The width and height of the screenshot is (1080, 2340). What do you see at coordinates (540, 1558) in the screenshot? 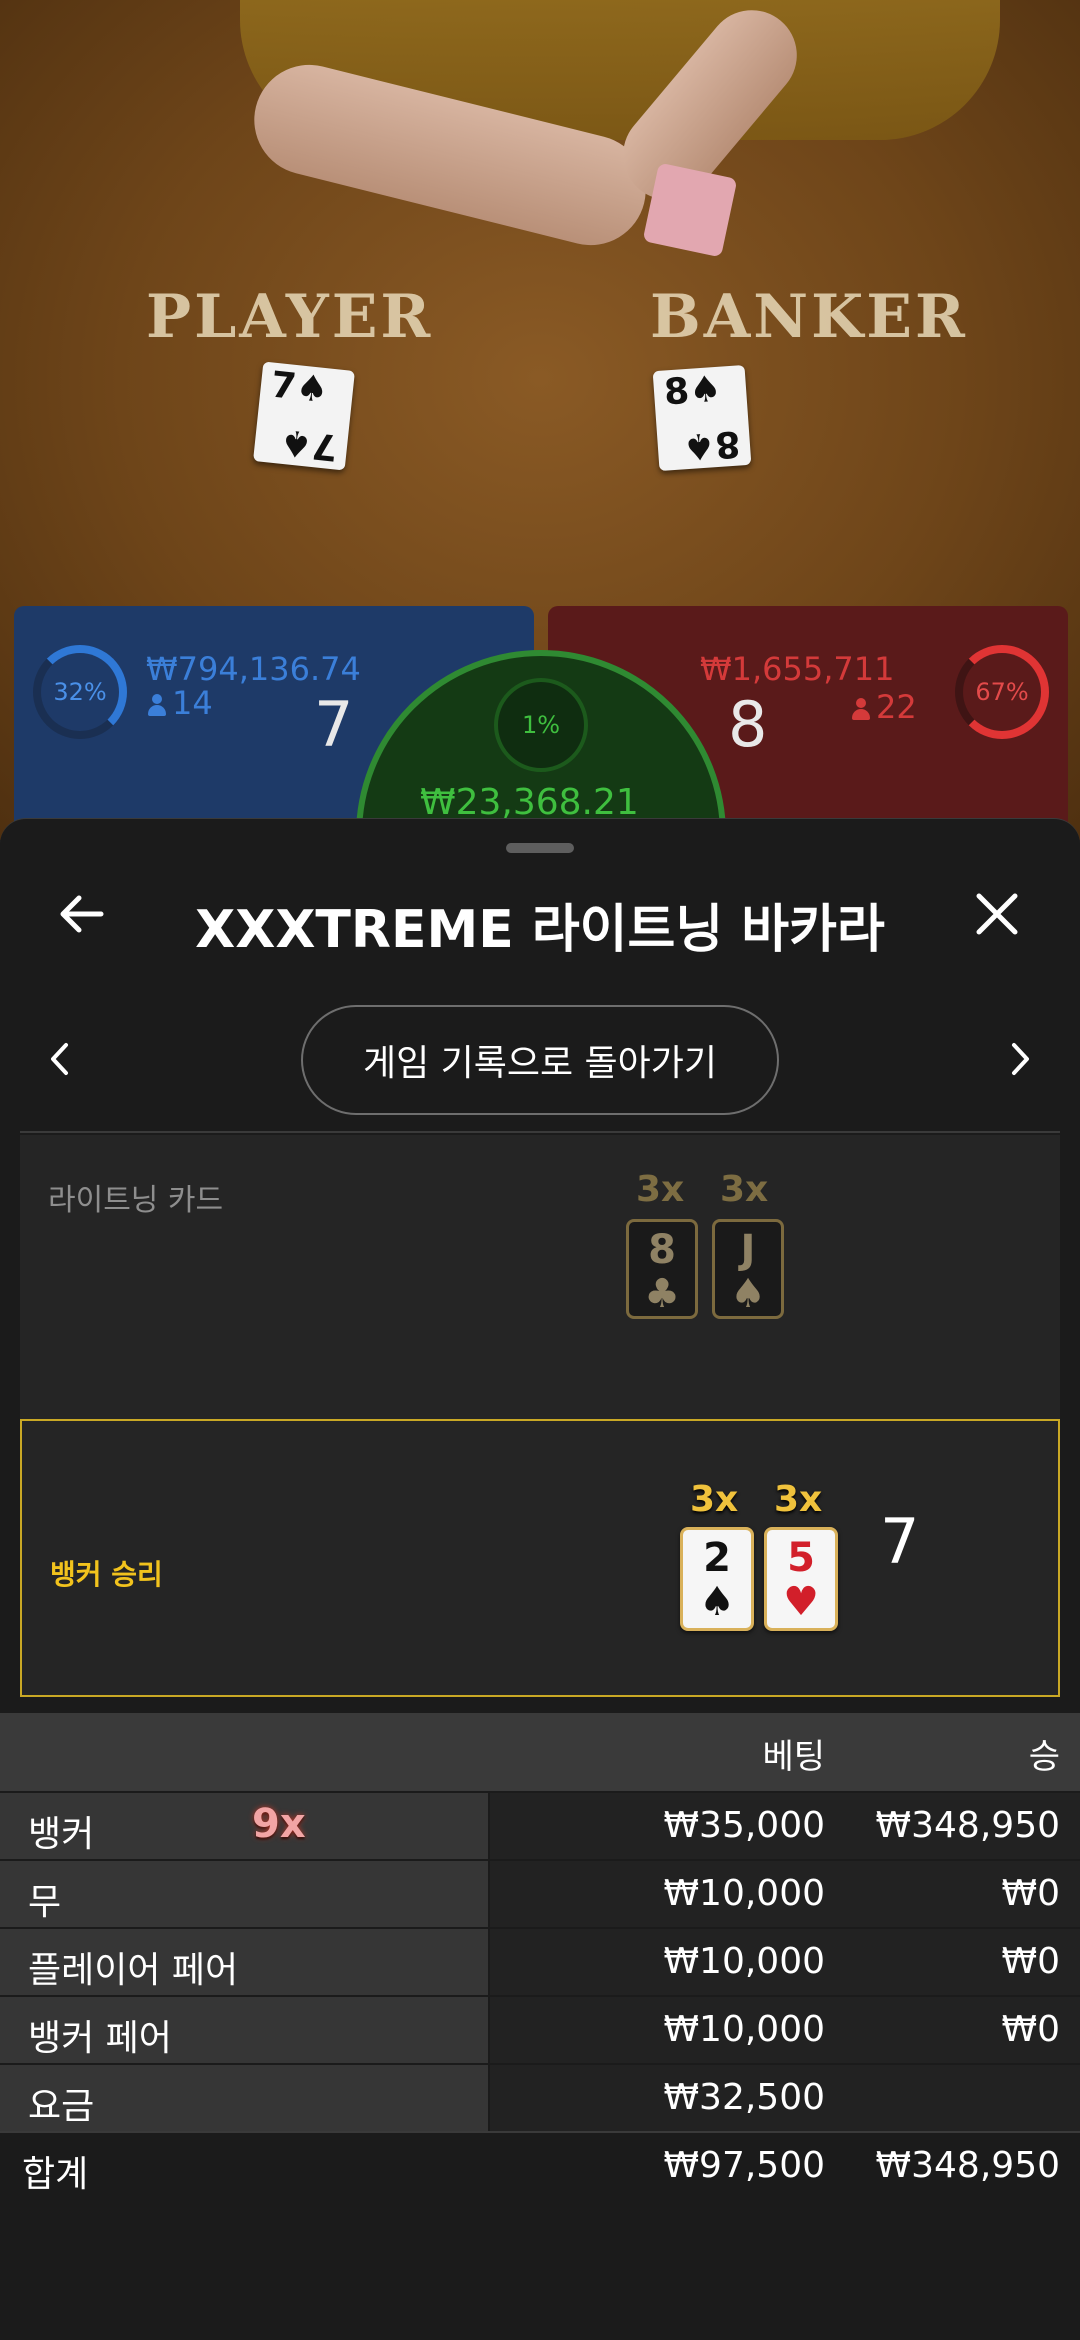
I see `banker-win-panel: 뱅커 승리 3x 3x 2 ♠ 5 ♥ 7` at bounding box center [540, 1558].